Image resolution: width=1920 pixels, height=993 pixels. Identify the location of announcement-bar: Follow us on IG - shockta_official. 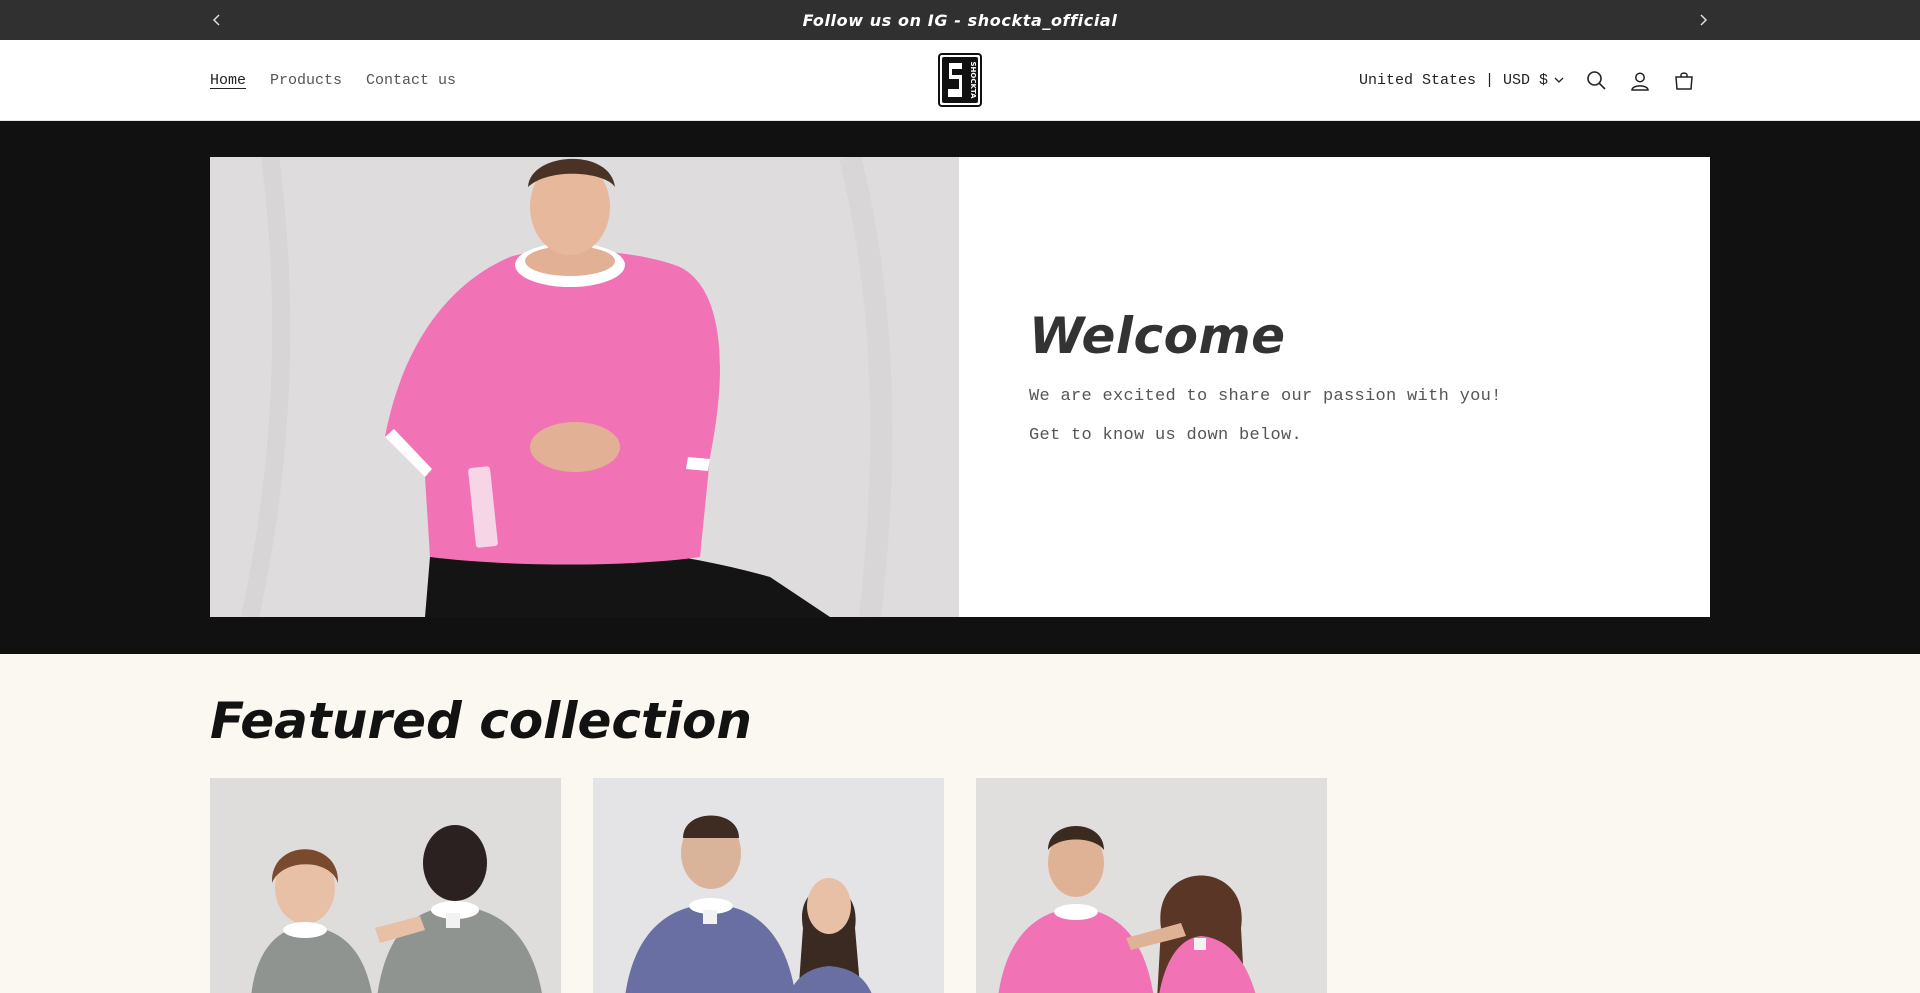
(960, 20).